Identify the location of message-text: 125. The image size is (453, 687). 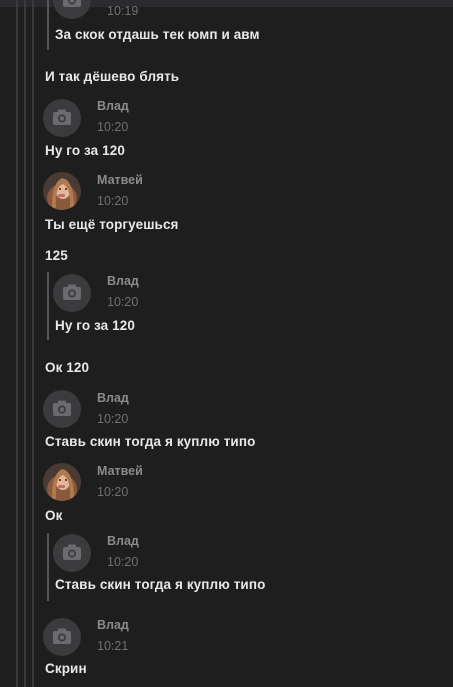
(56, 255).